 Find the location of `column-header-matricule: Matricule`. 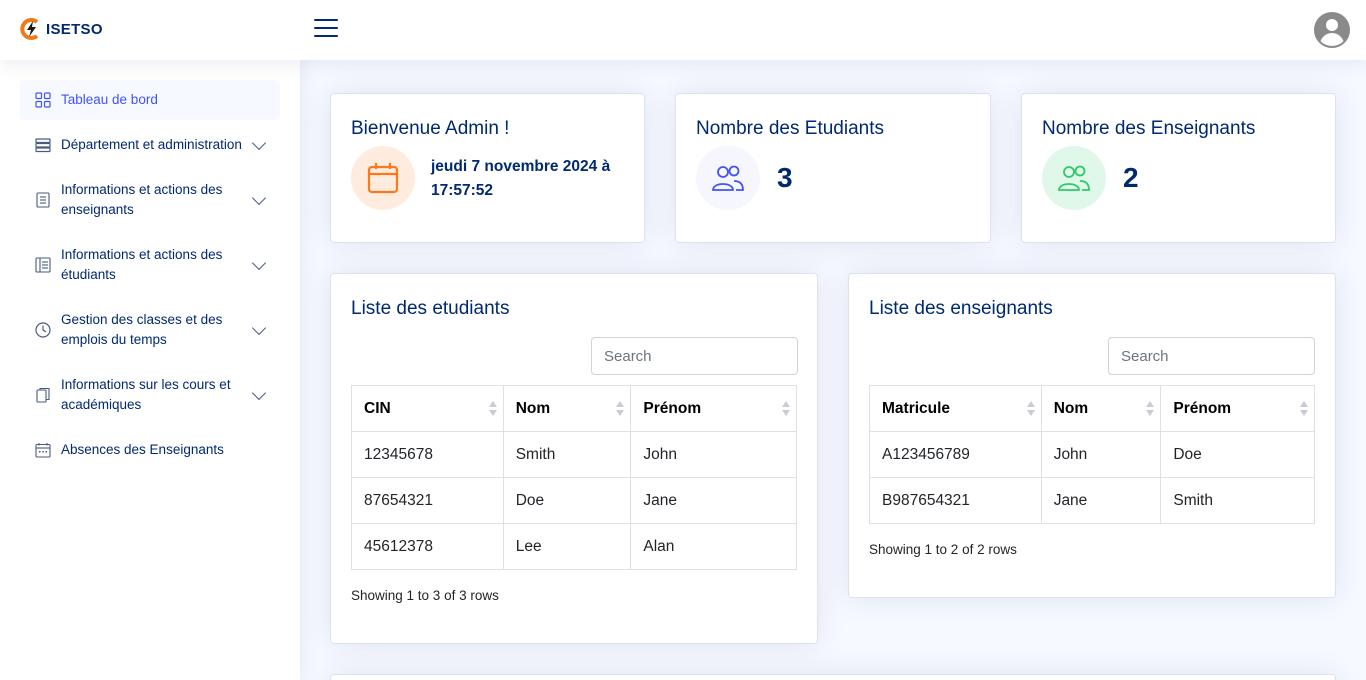

column-header-matricule: Matricule is located at coordinates (955, 408).